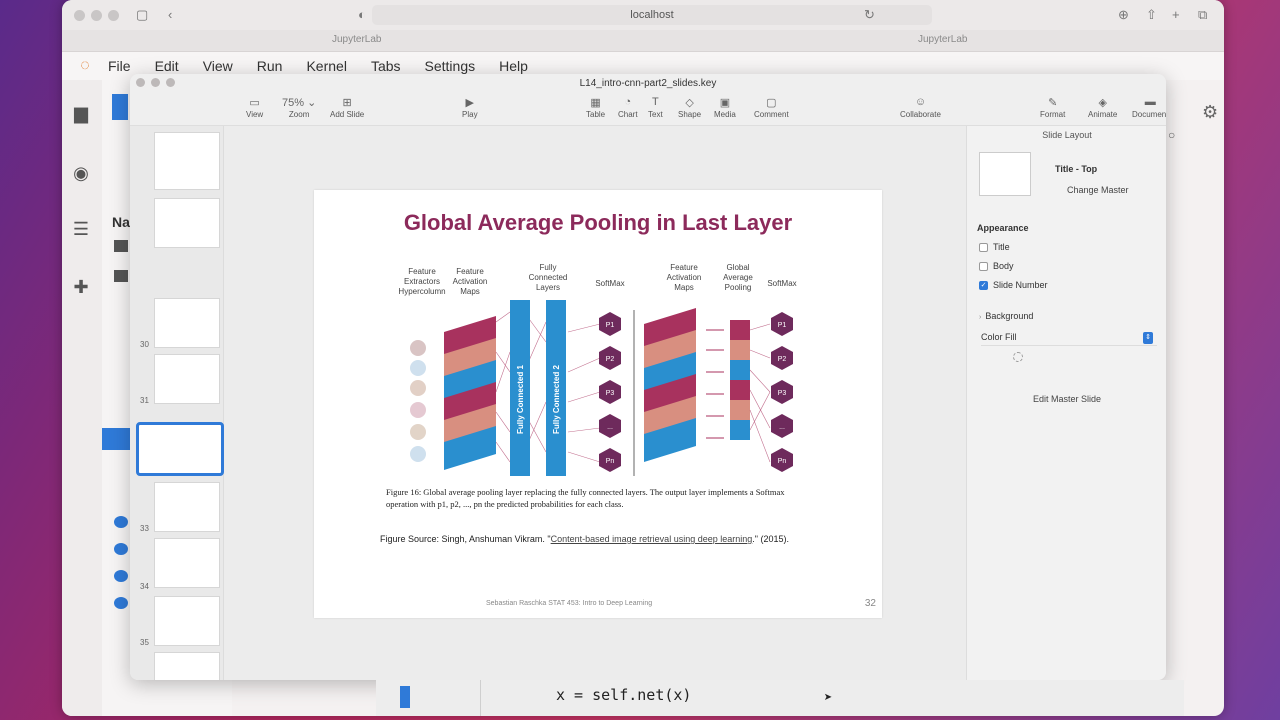 This screenshot has width=1280, height=720. Describe the element at coordinates (140, 82) in the screenshot. I see `kn-close-dot` at that location.